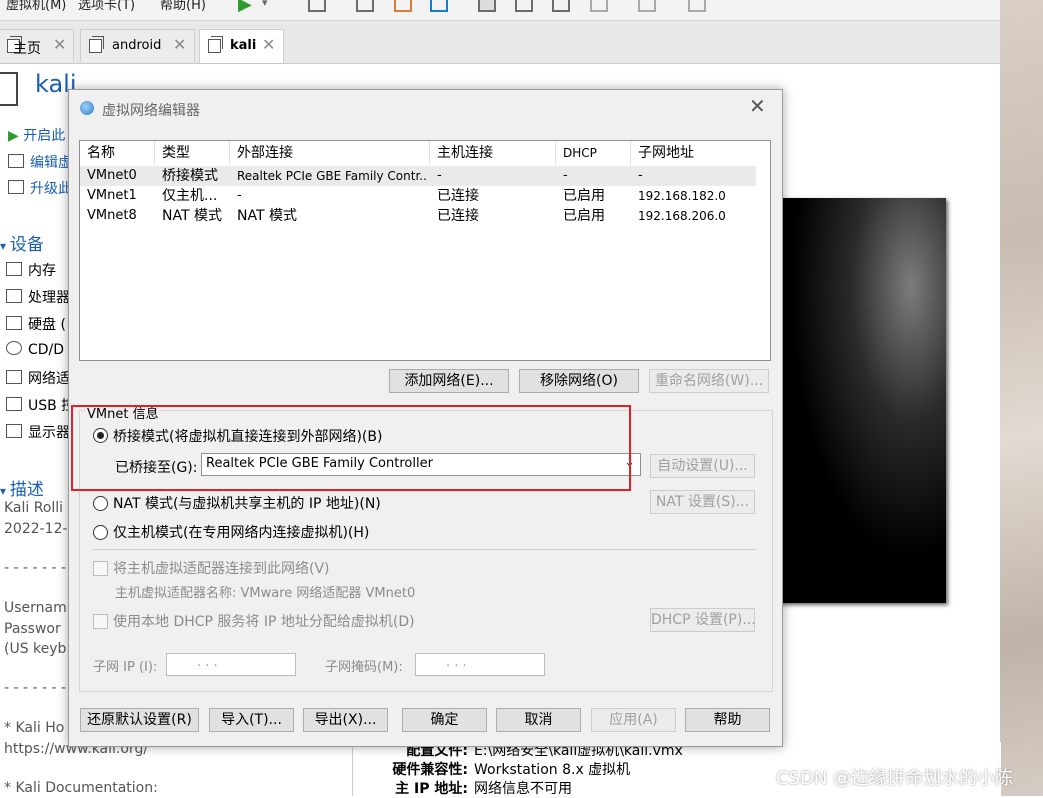  What do you see at coordinates (221, 569) in the screenshot?
I see `connect-adapter-label: 将主机虚拟适配器连接到此网络(V)` at bounding box center [221, 569].